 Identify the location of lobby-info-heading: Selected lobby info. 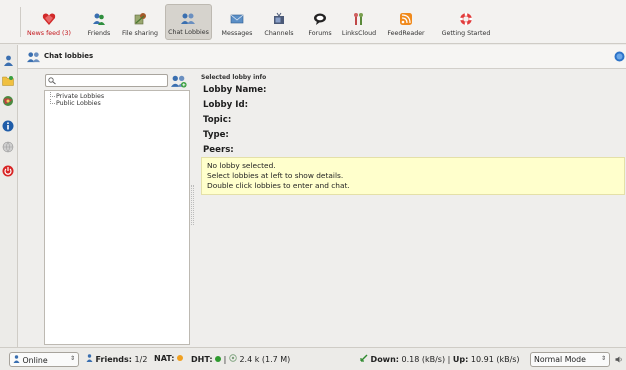
(234, 77).